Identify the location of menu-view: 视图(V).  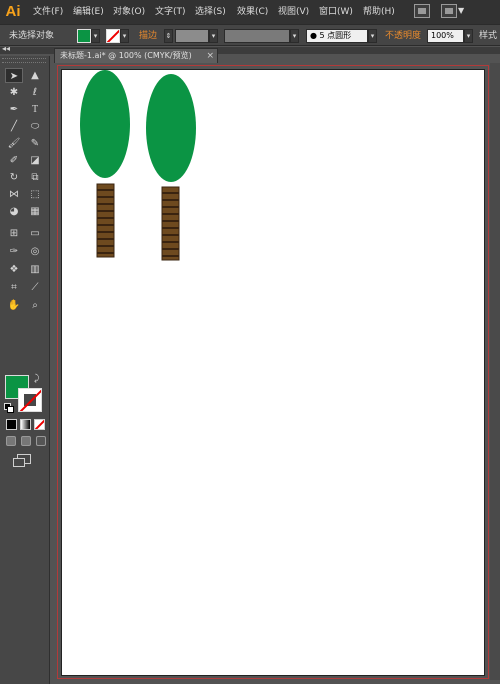
(293, 12).